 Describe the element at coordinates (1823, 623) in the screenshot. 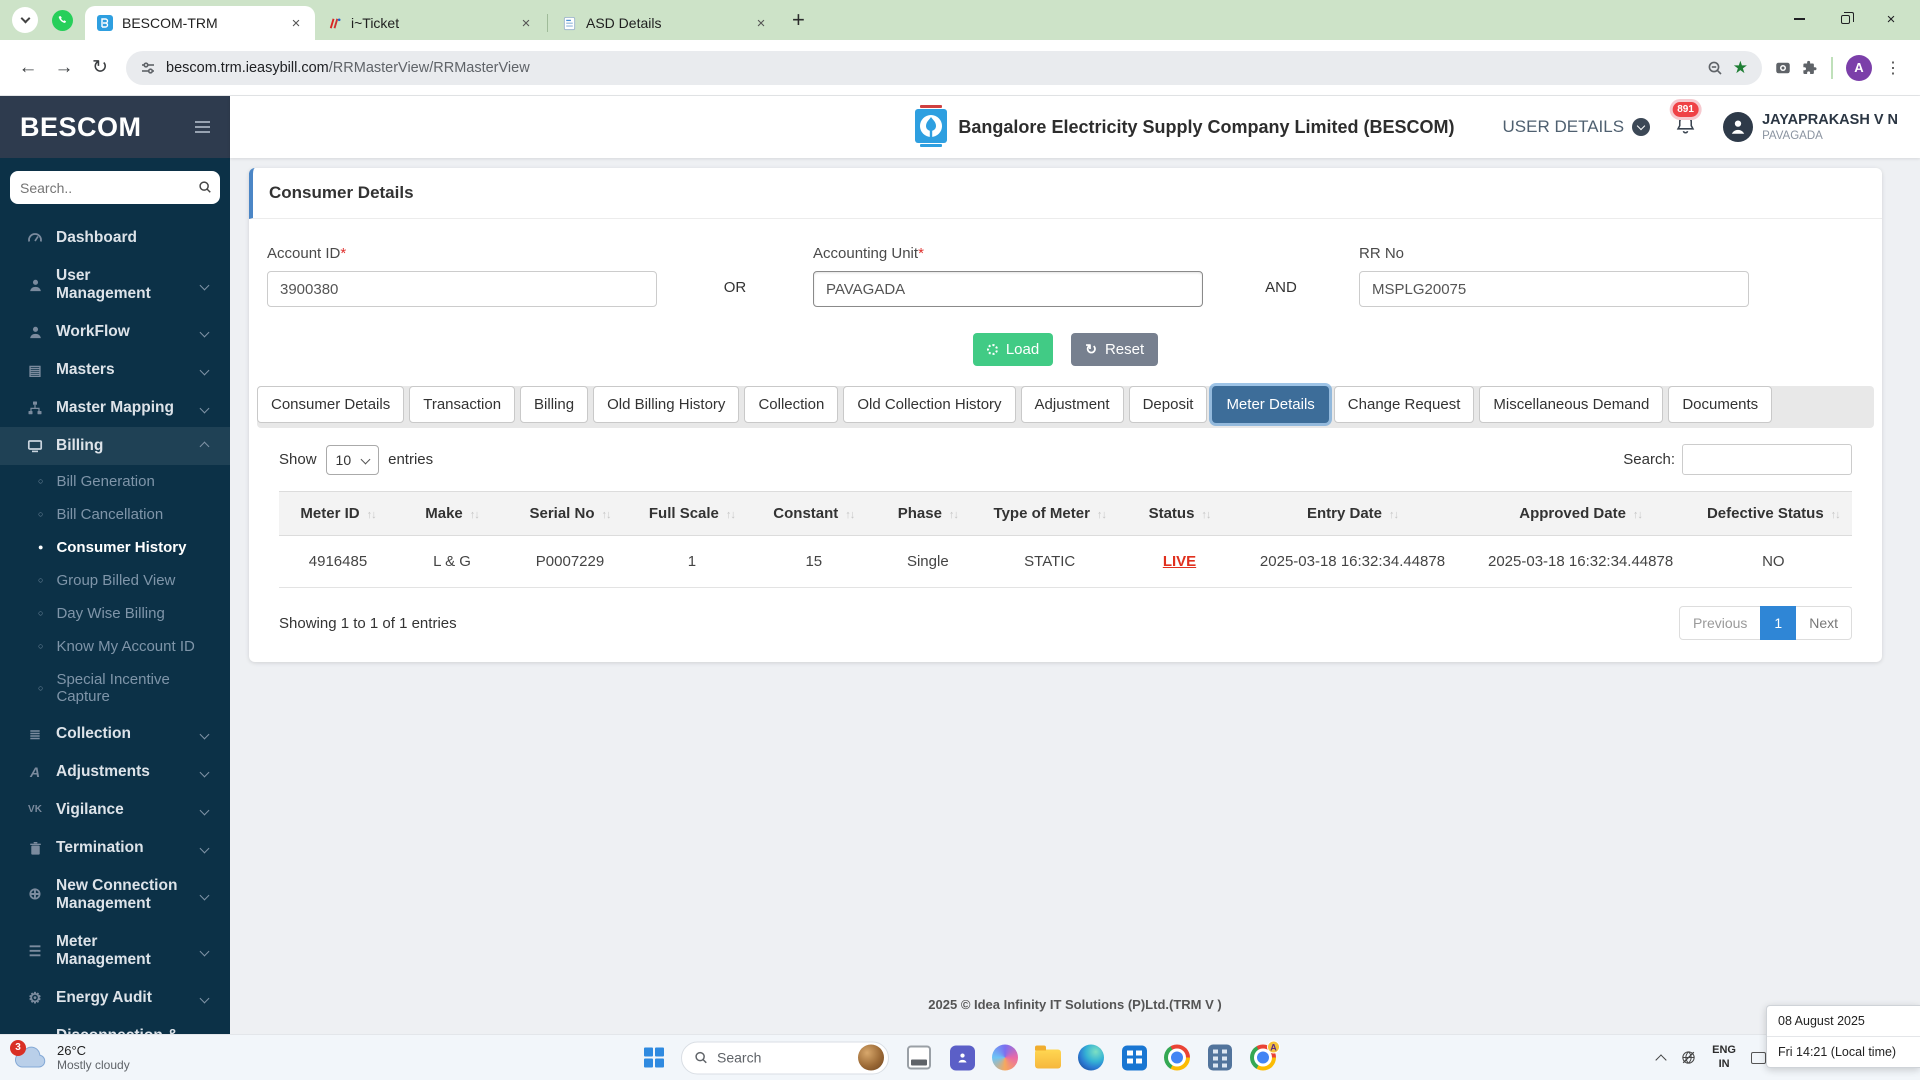

I see `next-page-button: Next` at that location.